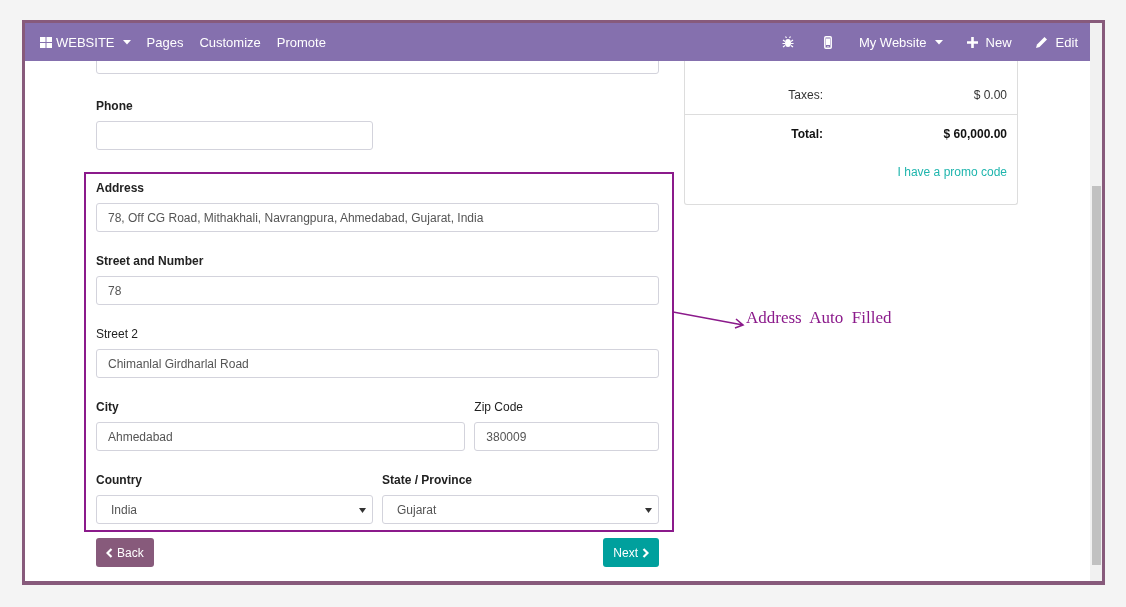 This screenshot has width=1126, height=607. What do you see at coordinates (125, 552) in the screenshot?
I see `back-button: Back` at bounding box center [125, 552].